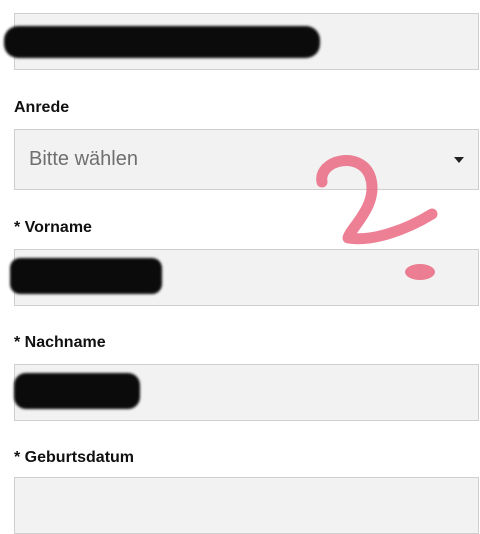 This screenshot has height=534, width=480. What do you see at coordinates (53, 227) in the screenshot?
I see `vorname-label: * Vorname` at bounding box center [53, 227].